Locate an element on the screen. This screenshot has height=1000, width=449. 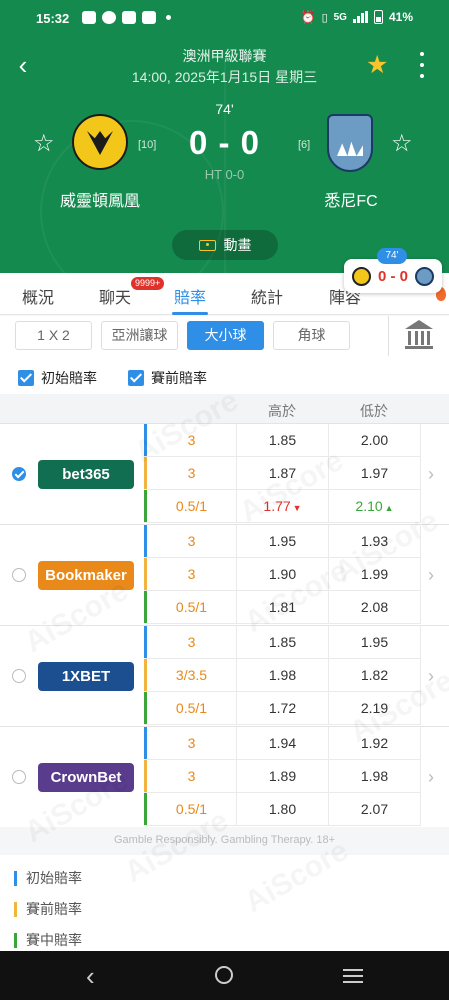
over-odds: 1.81 is located at coordinates (282, 607).